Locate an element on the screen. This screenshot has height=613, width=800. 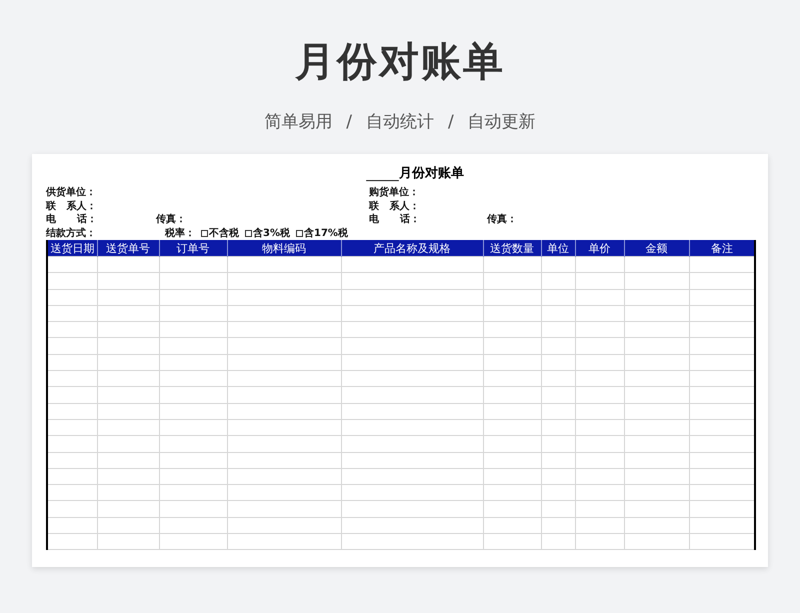
subtitle-feature: 自动统计 is located at coordinates (400, 122).